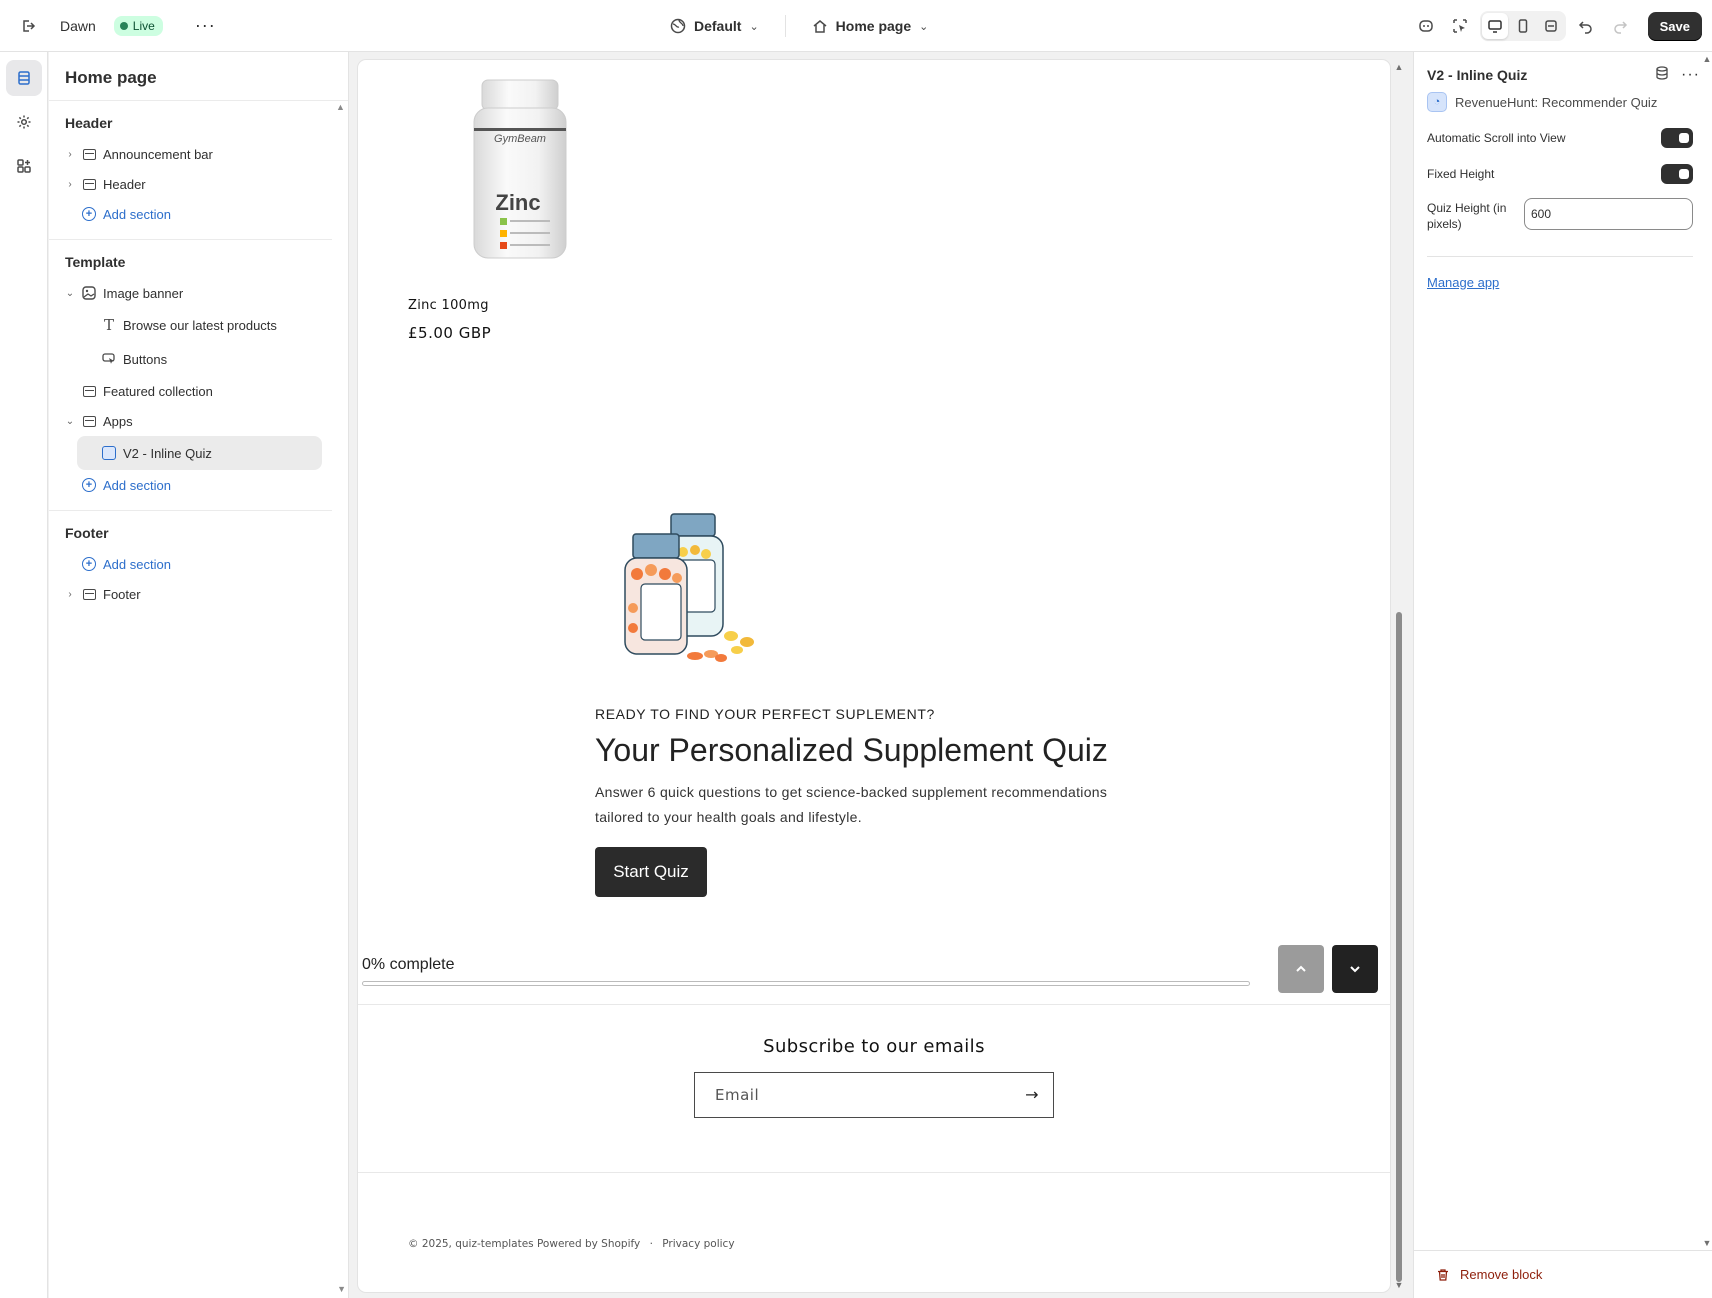  I want to click on viewport-switcher, so click(1522, 26).